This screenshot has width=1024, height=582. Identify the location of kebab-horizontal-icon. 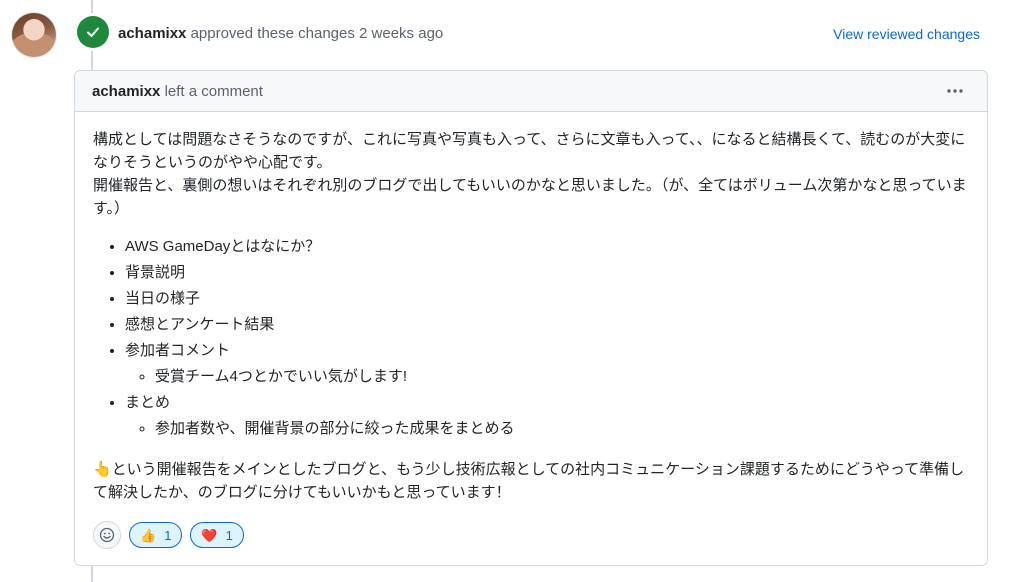
(955, 91).